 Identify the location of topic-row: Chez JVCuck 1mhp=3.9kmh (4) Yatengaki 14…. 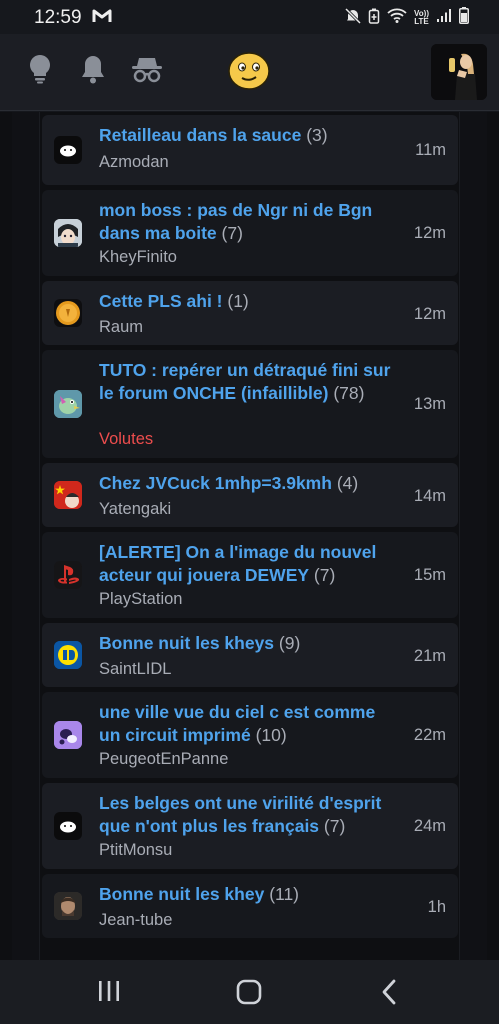
(250, 495).